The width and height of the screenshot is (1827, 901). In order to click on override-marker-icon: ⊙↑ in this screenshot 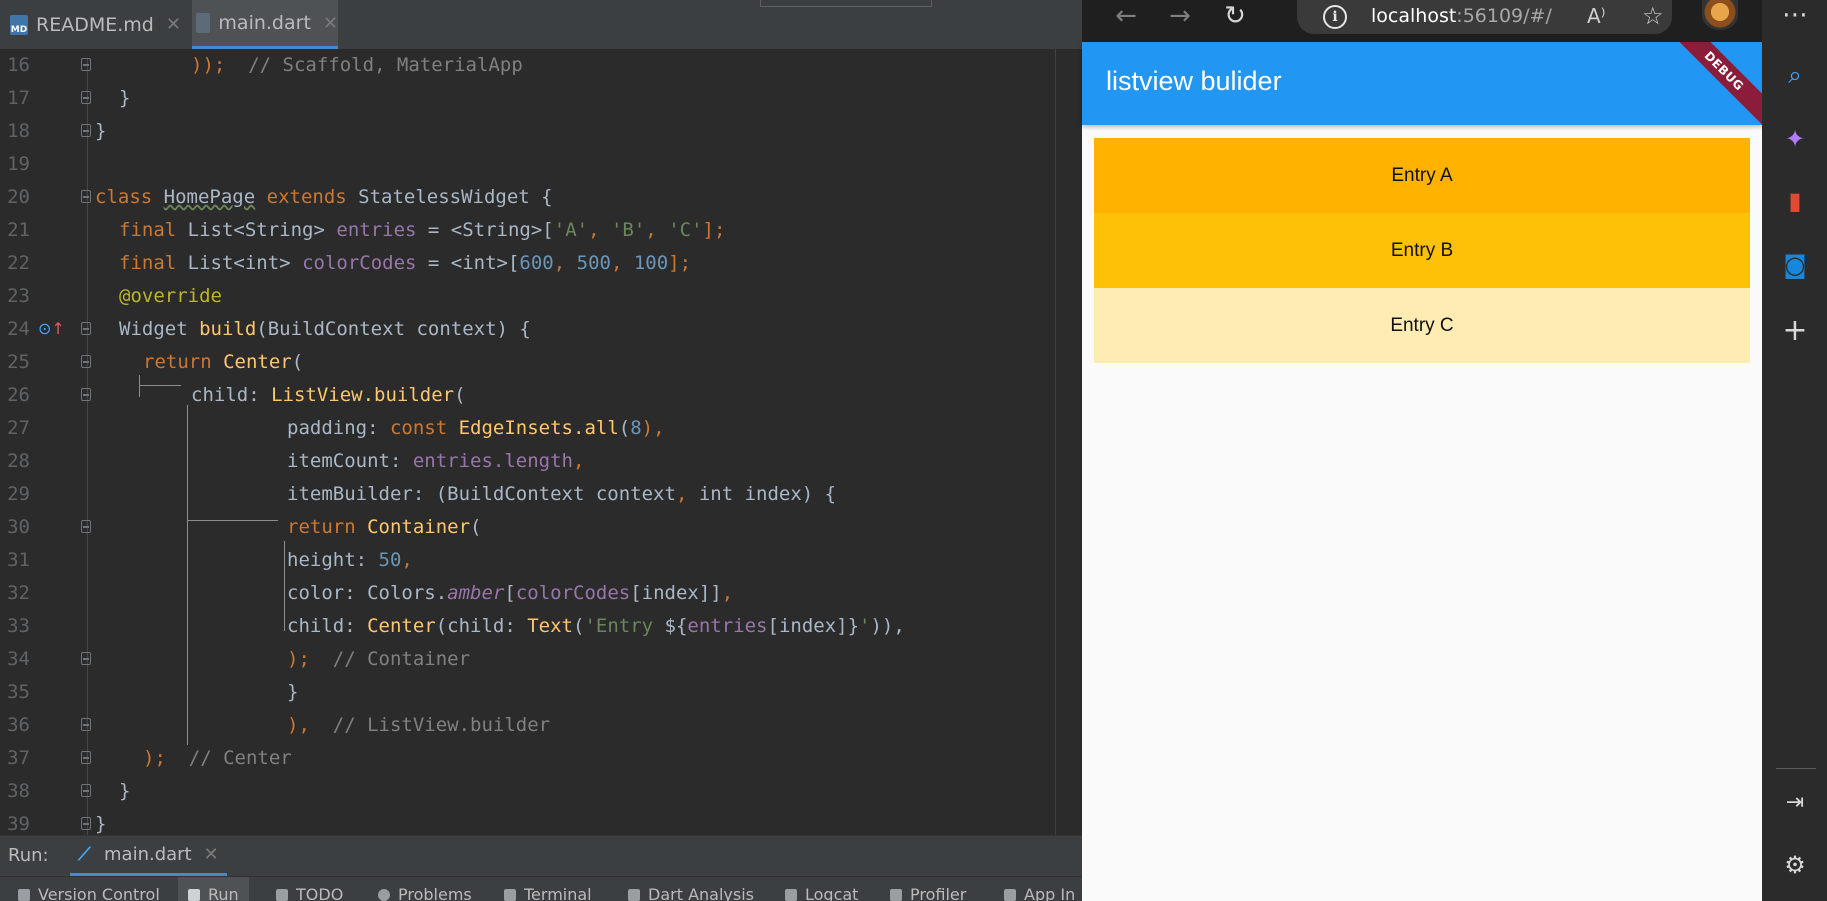, I will do `click(51, 328)`.